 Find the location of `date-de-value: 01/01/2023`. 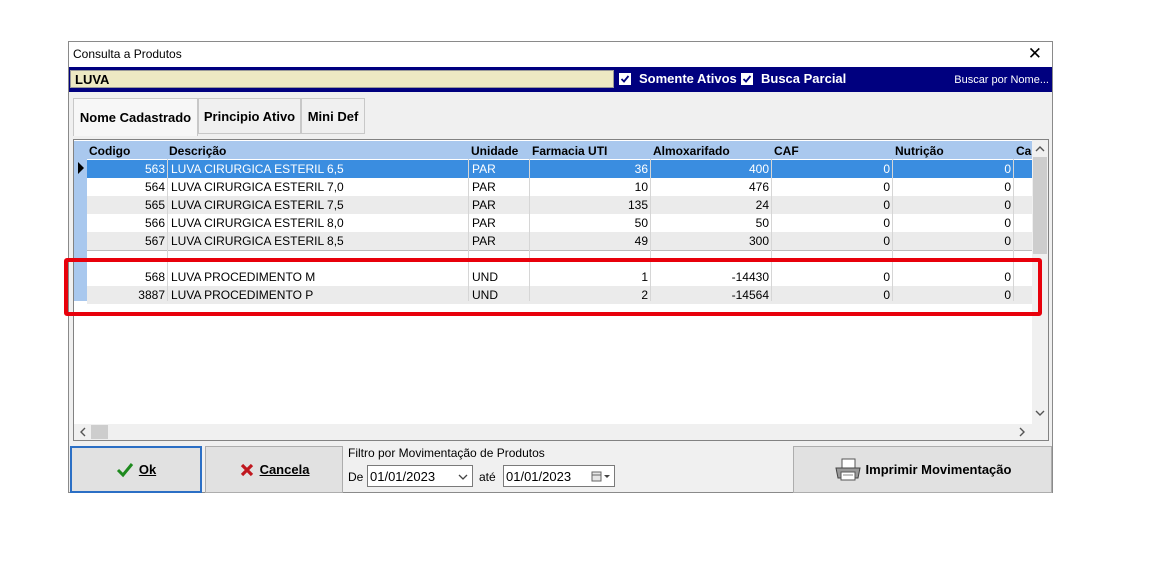

date-de-value: 01/01/2023 is located at coordinates (403, 476).